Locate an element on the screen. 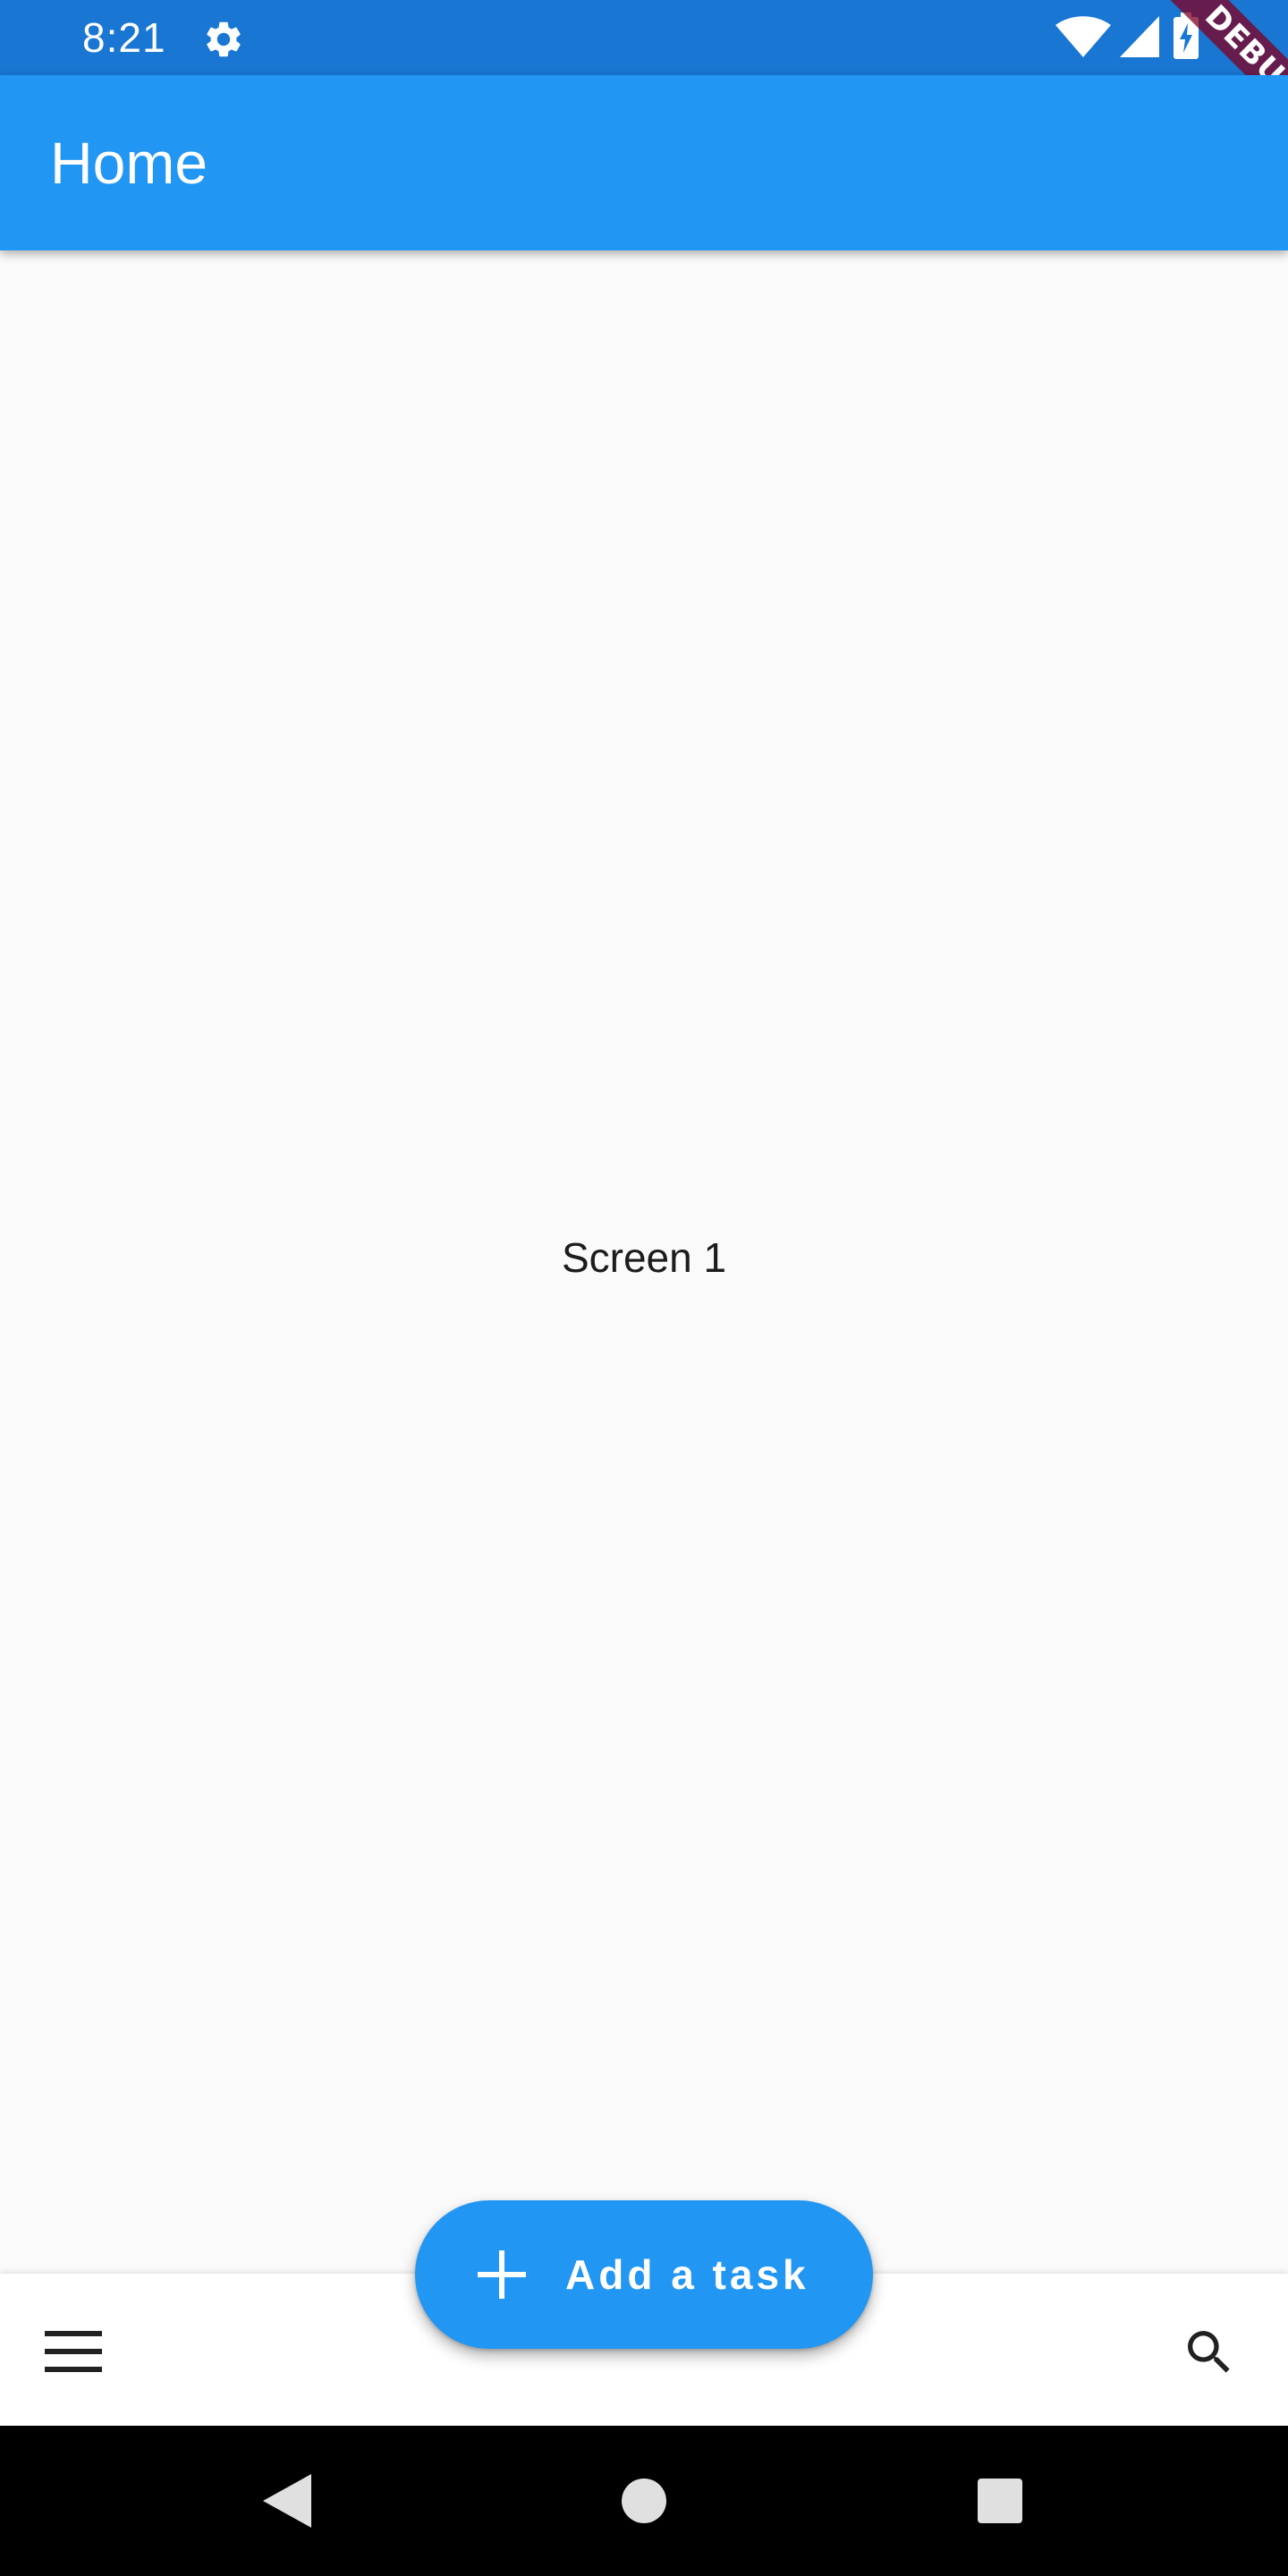  recents-icon is located at coordinates (1000, 2501).